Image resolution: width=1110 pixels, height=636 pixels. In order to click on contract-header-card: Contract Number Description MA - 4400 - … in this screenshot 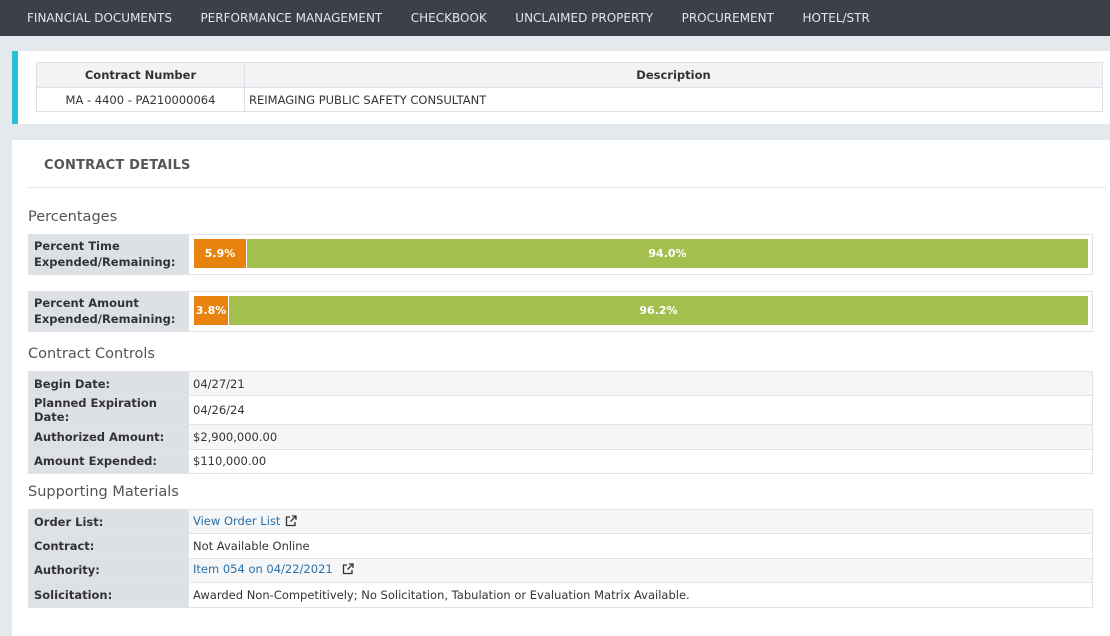, I will do `click(561, 87)`.